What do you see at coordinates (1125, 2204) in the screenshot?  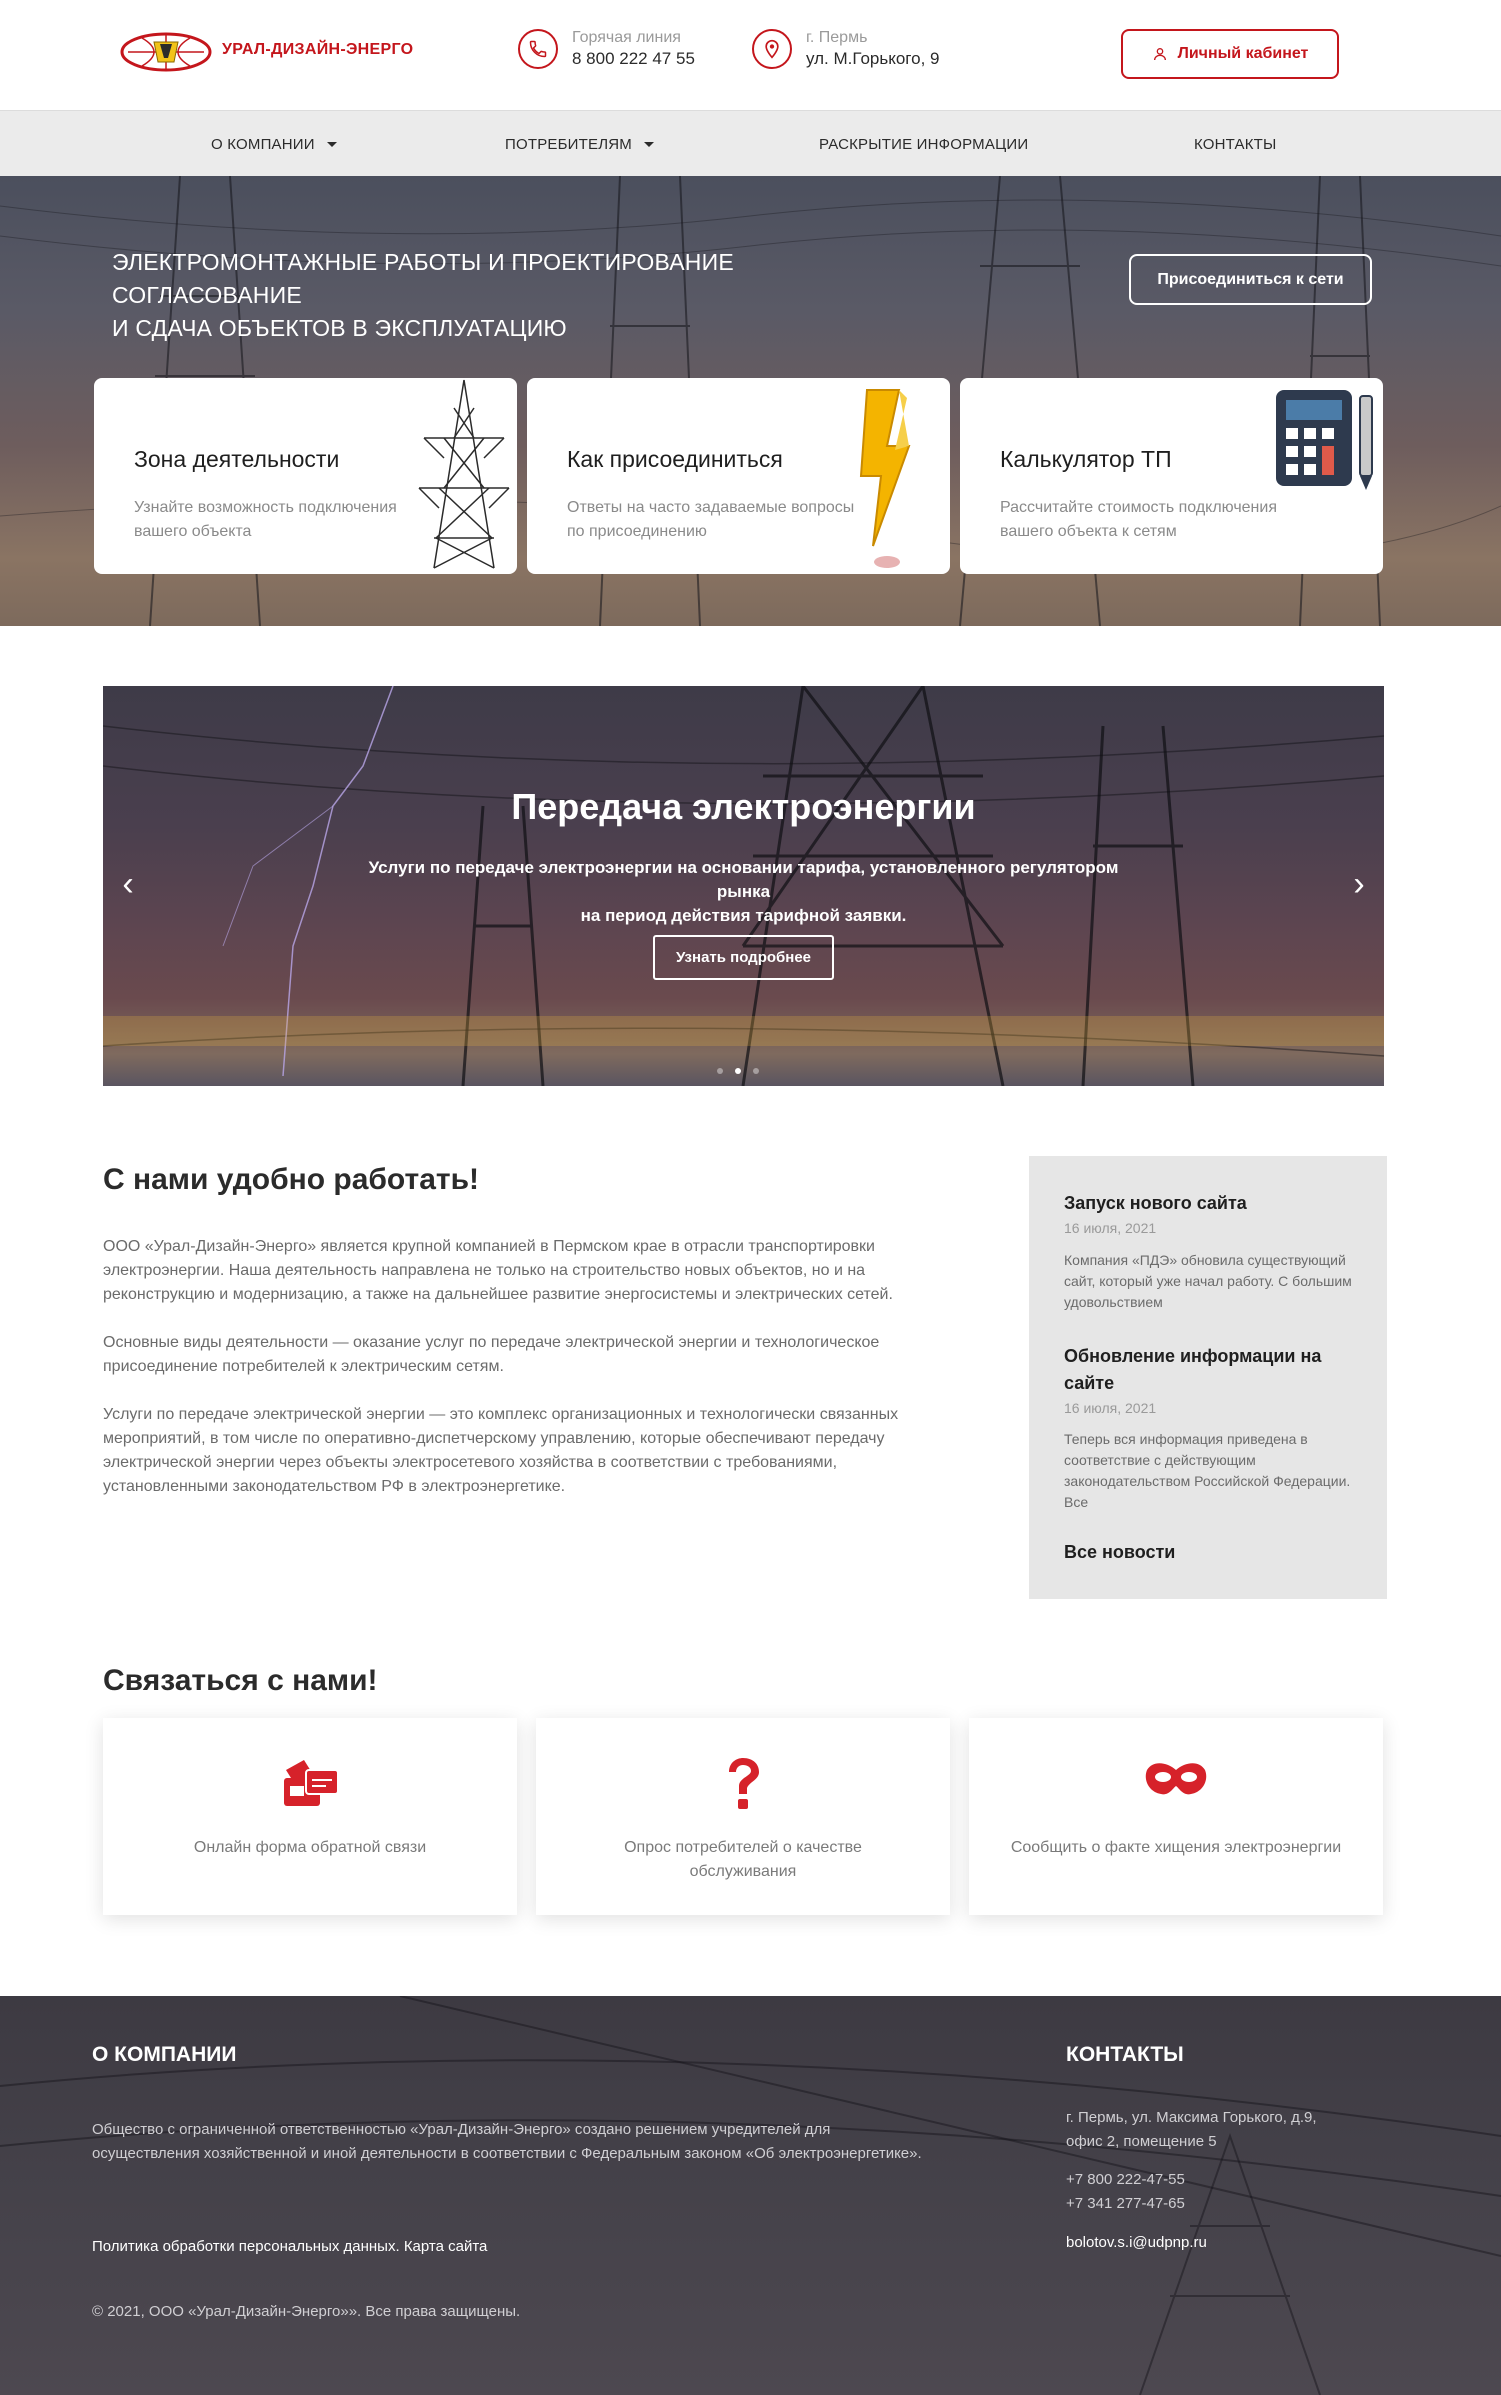 I see `footer-phone-2: +7 341 277-47-65` at bounding box center [1125, 2204].